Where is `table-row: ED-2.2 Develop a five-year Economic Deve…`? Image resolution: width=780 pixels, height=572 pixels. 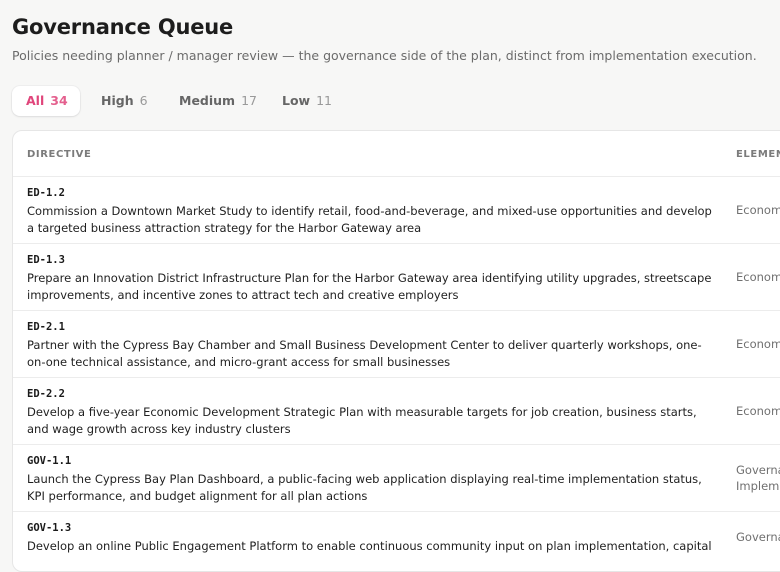
table-row: ED-2.2 Develop a five-year Economic Deve… is located at coordinates (396, 411).